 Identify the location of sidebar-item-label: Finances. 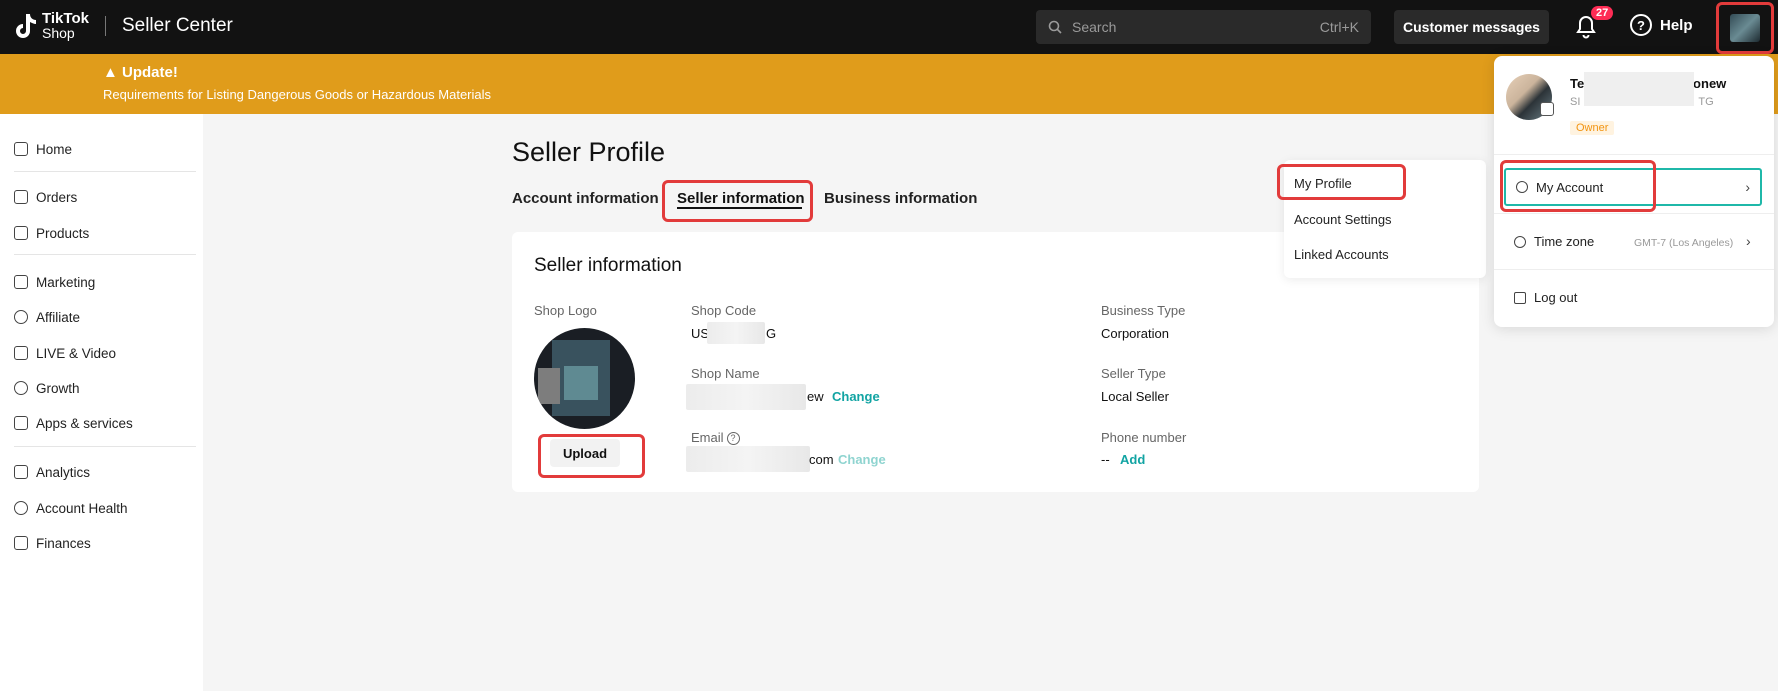
(63, 543).